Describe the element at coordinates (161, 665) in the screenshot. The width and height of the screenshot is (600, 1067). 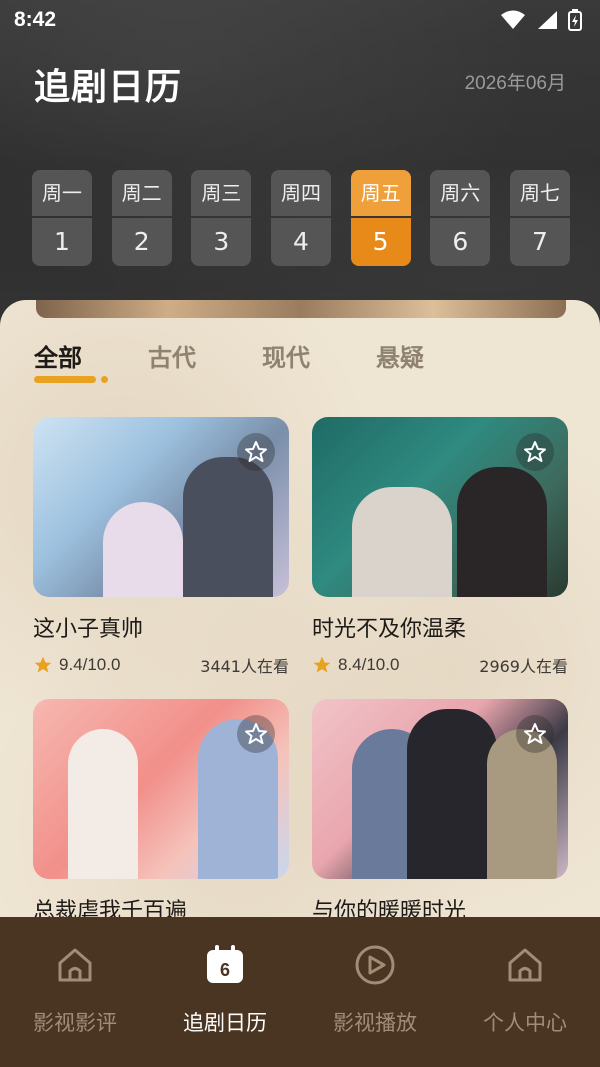
I see `show-meta: 9.4/10.0 3441人在看` at that location.